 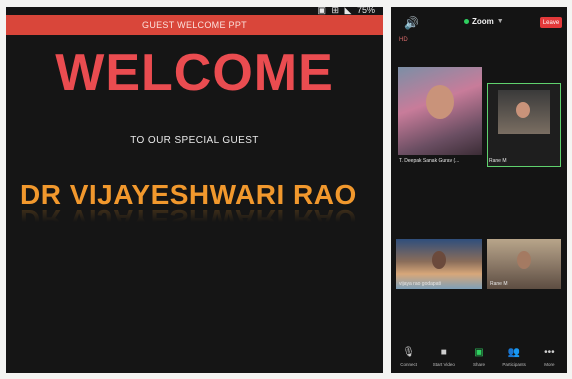 I want to click on participant-tile-active, so click(x=524, y=125).